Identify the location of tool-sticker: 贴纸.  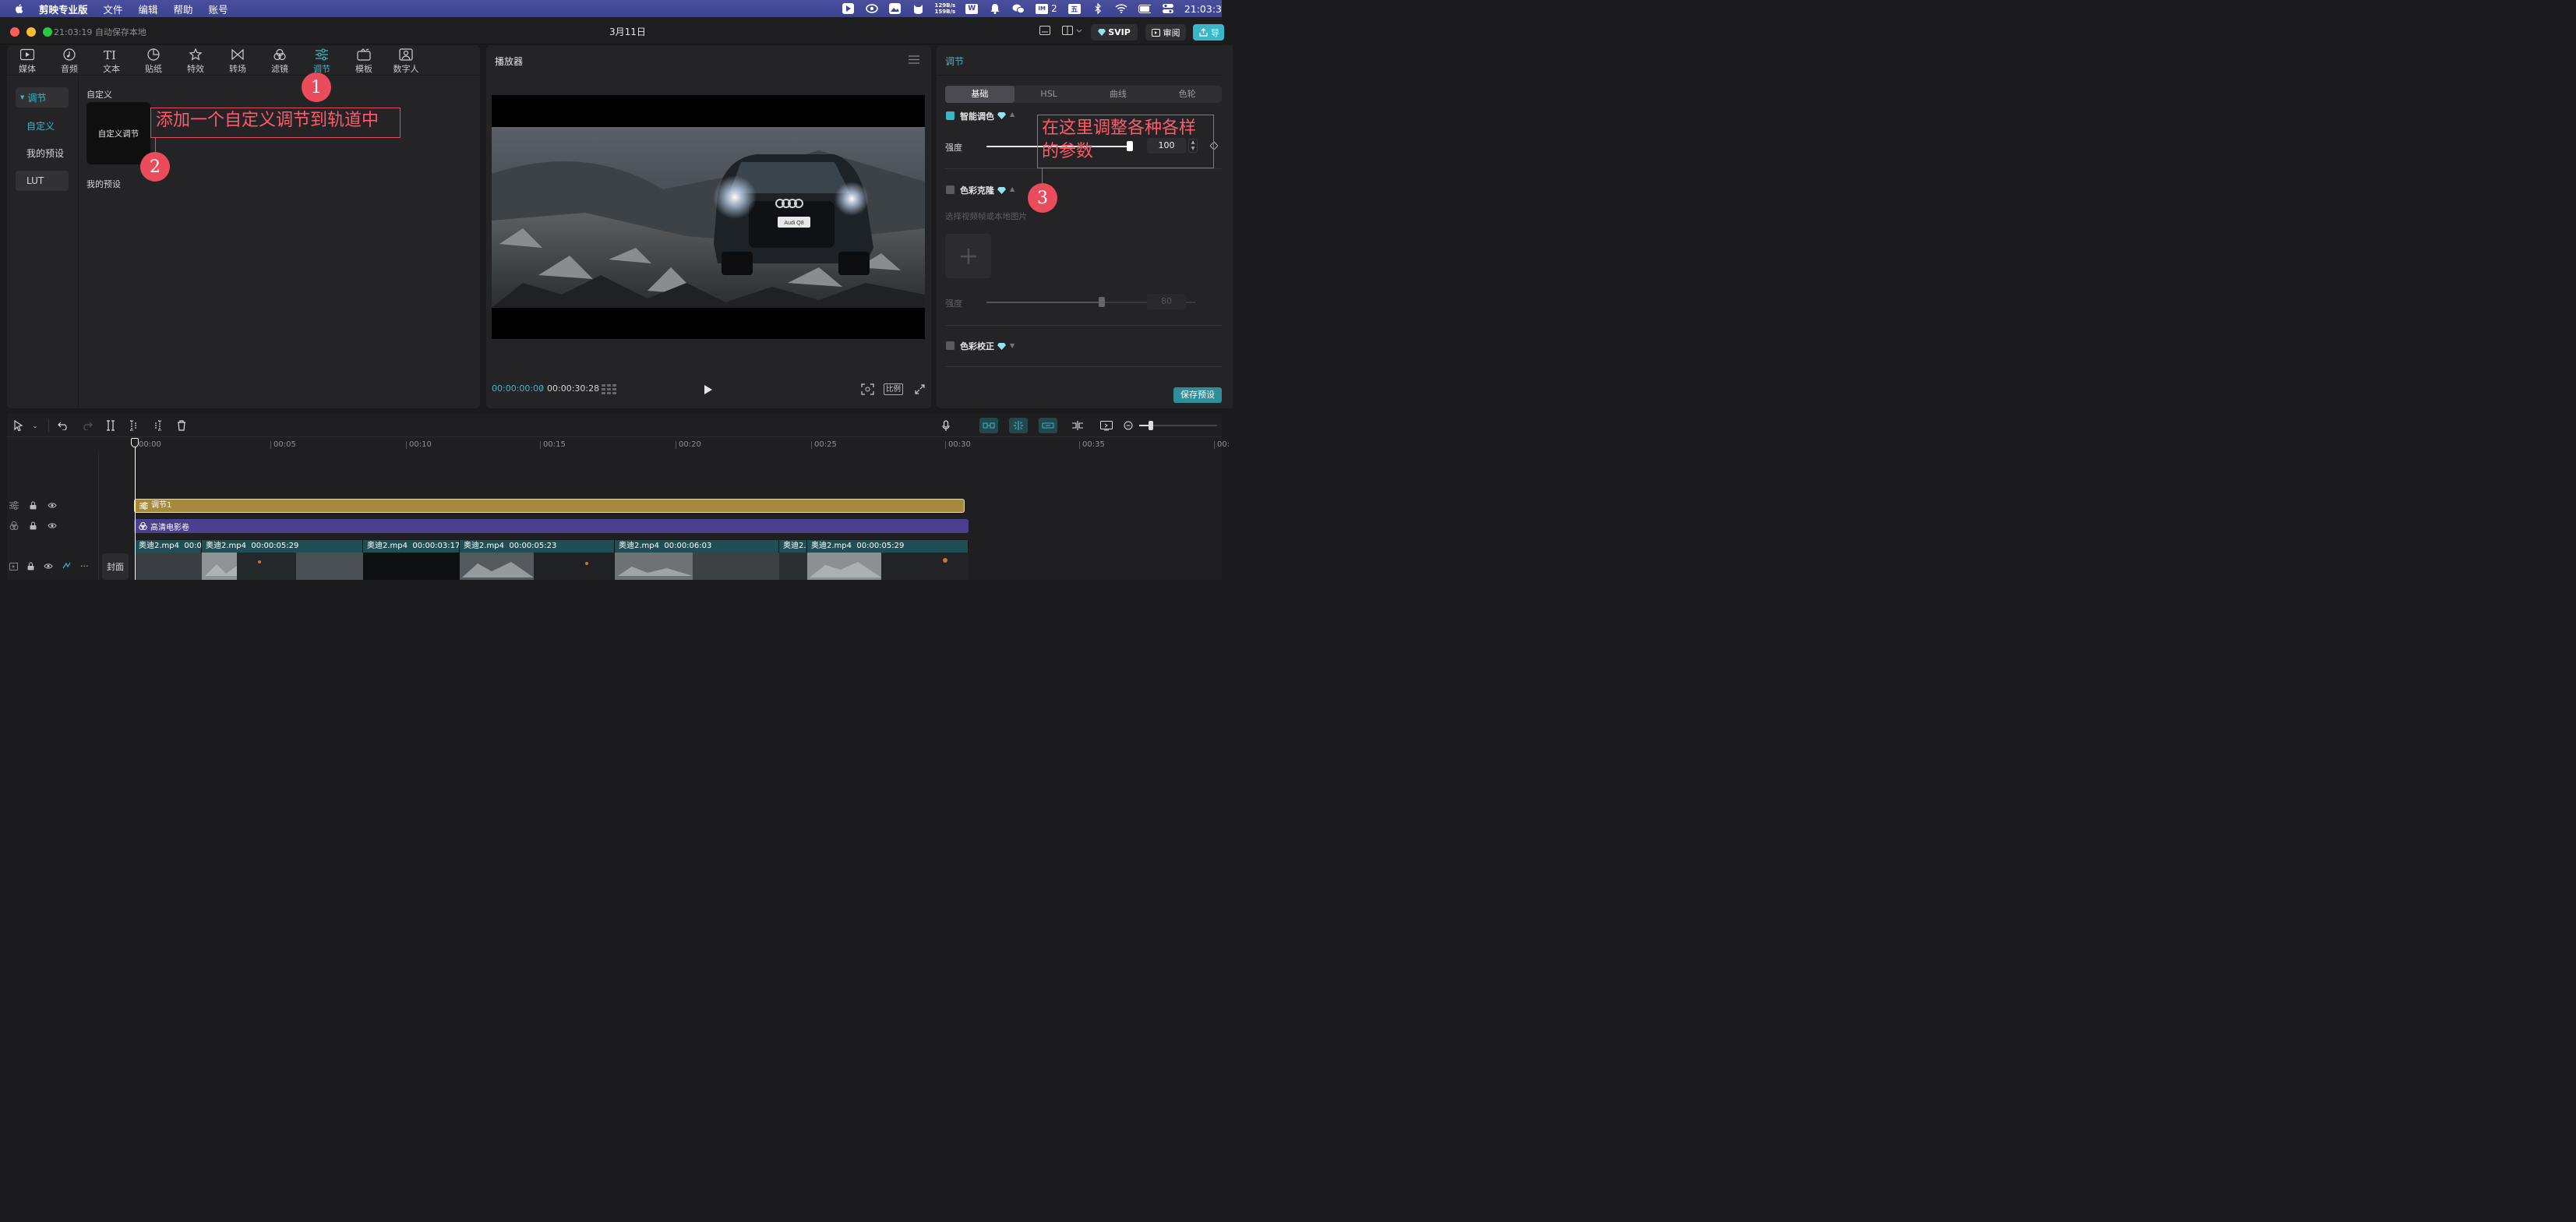
(153, 61).